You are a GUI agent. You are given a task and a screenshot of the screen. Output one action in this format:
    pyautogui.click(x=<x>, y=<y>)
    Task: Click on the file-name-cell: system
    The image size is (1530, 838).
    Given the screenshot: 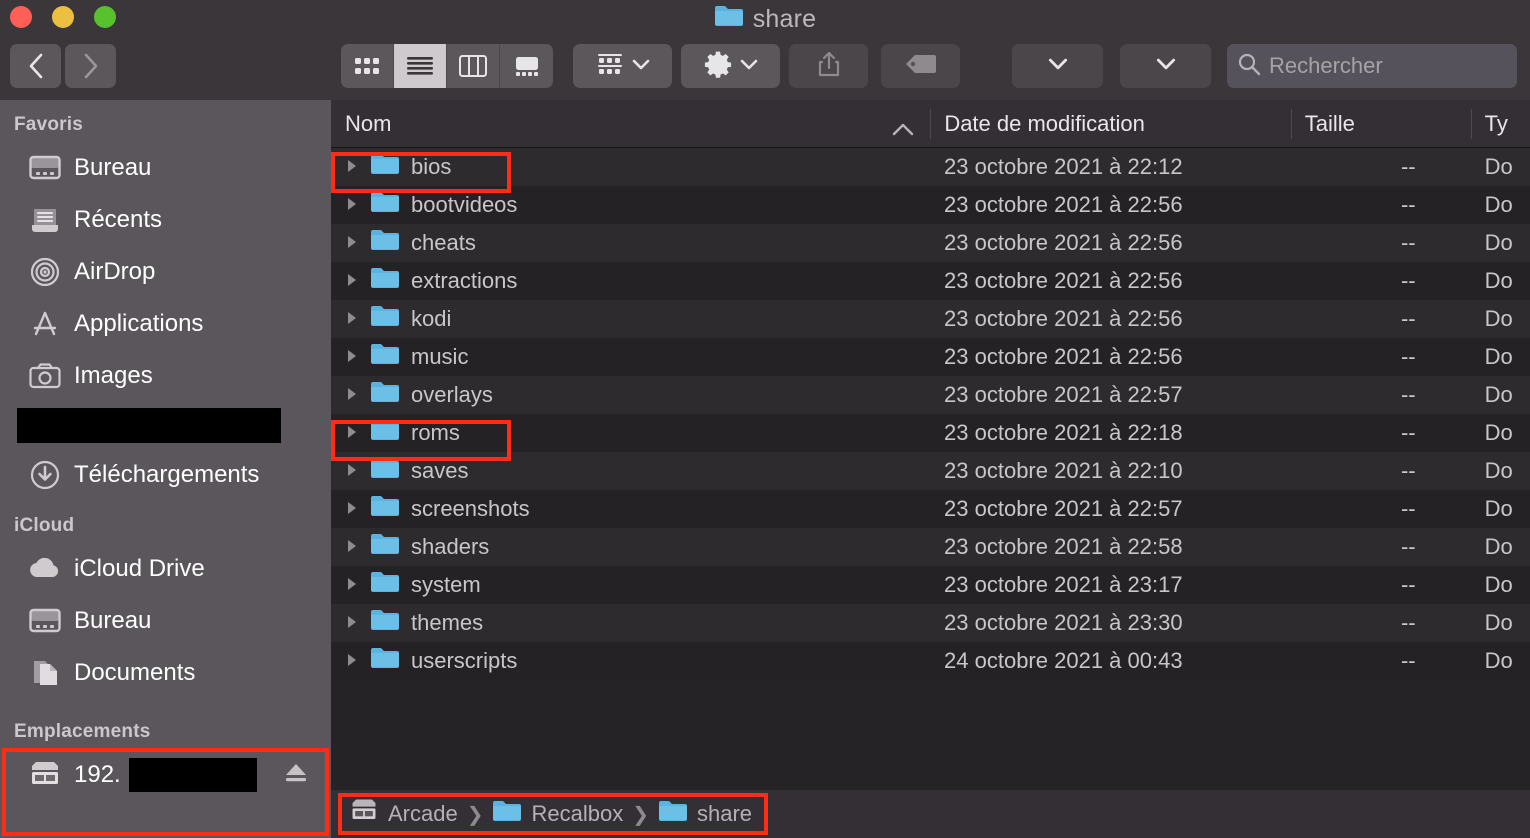 What is the action you would take?
    pyautogui.click(x=630, y=585)
    